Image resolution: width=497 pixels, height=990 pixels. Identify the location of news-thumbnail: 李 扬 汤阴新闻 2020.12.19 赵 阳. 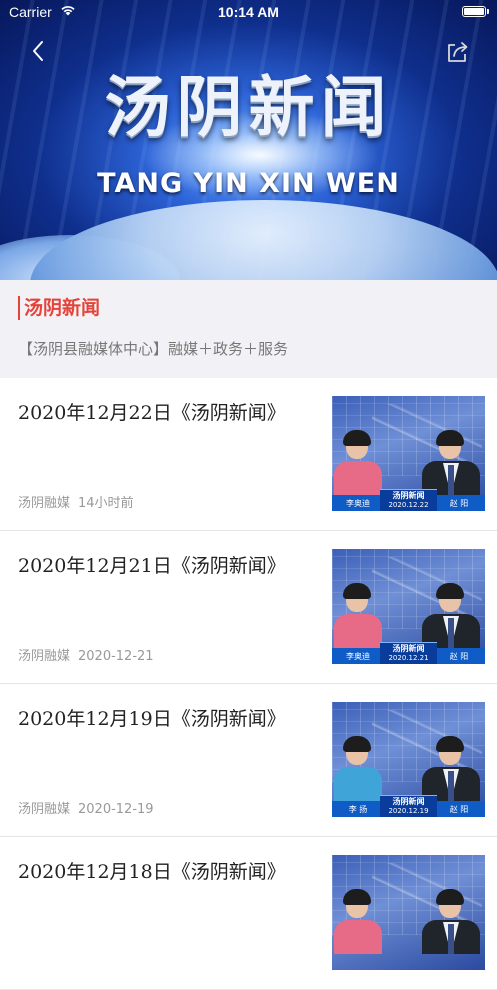
(408, 759).